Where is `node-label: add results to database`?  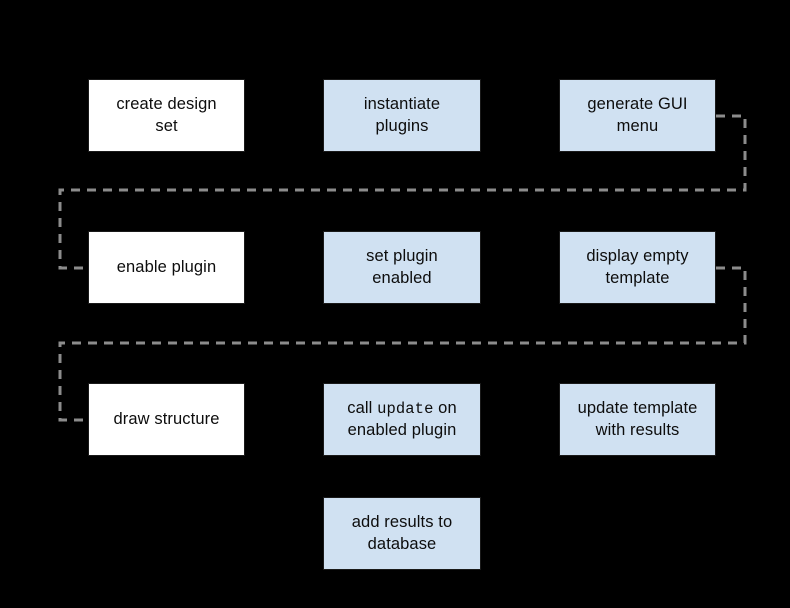
node-label: add results to database is located at coordinates (402, 533).